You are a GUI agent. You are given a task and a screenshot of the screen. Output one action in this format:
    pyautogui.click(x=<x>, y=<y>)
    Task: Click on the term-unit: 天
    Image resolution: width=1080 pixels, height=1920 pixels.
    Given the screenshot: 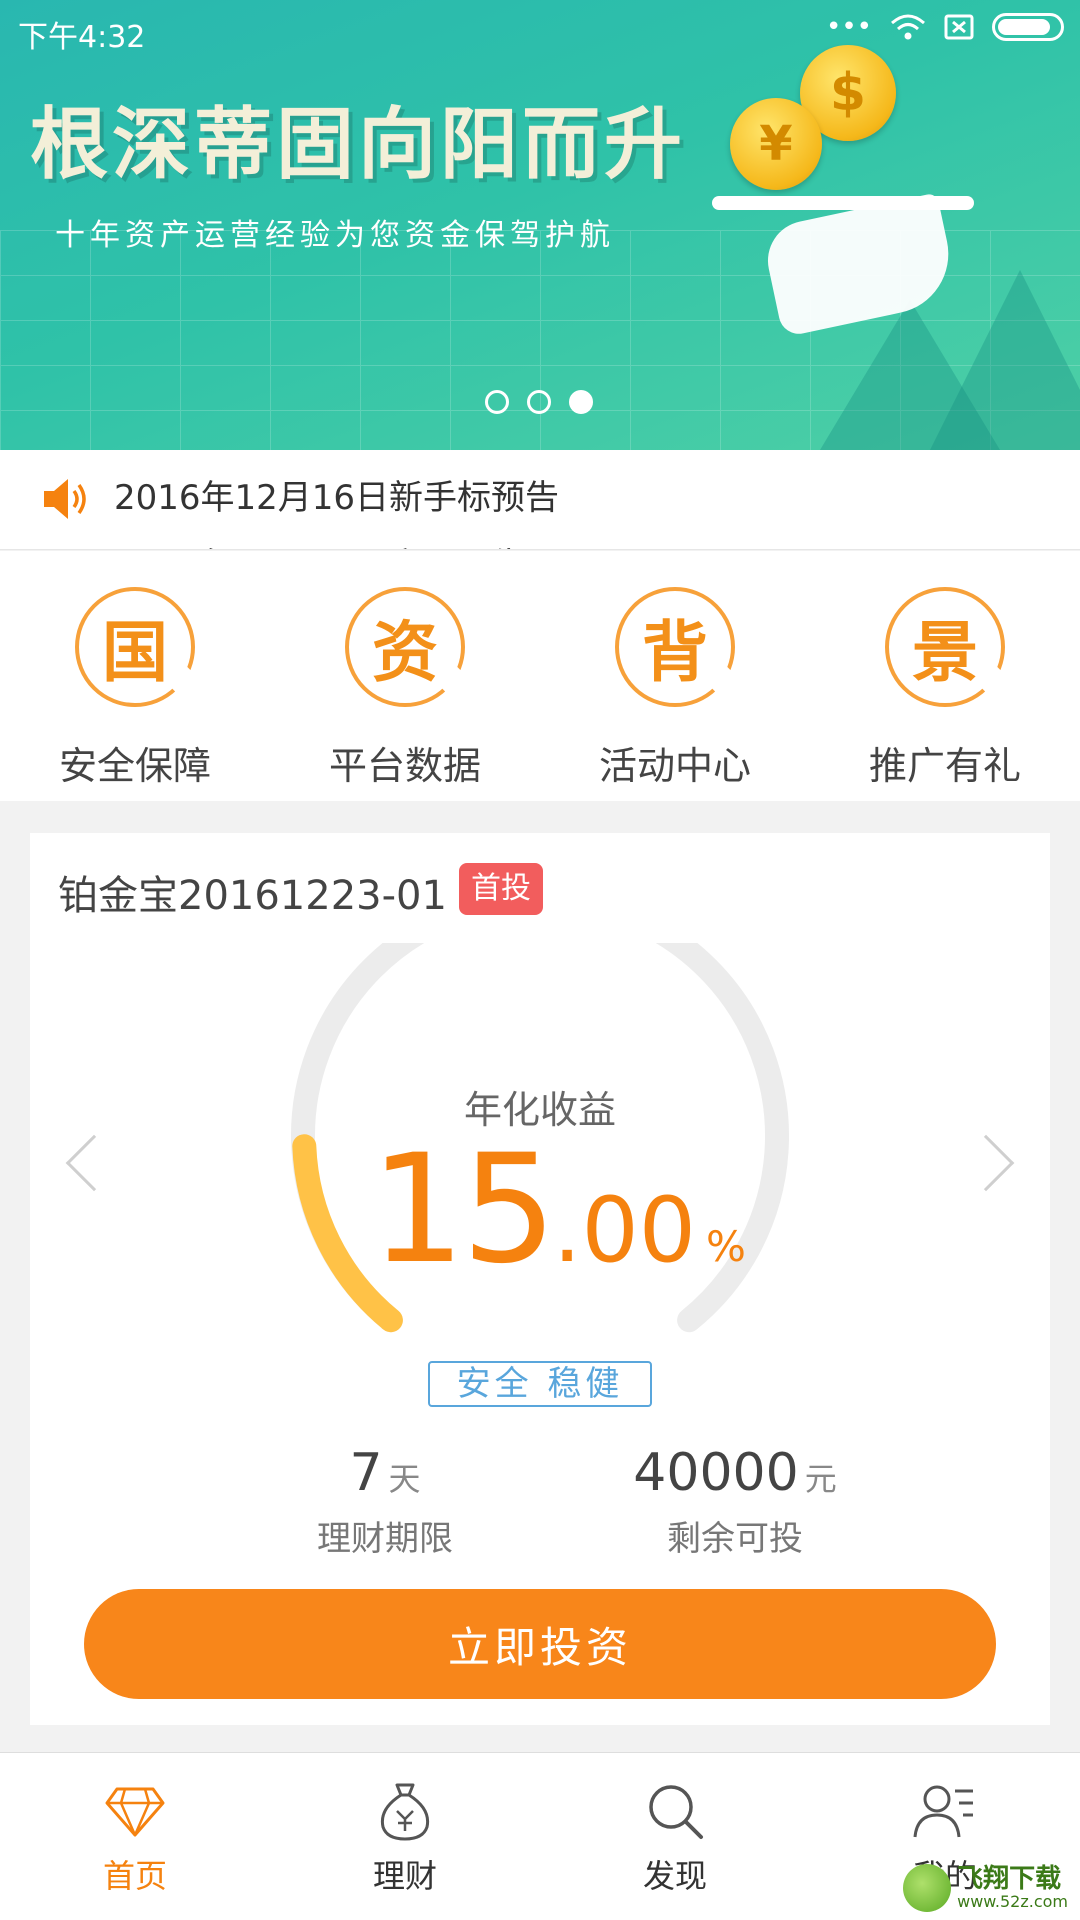 What is the action you would take?
    pyautogui.click(x=404, y=1479)
    